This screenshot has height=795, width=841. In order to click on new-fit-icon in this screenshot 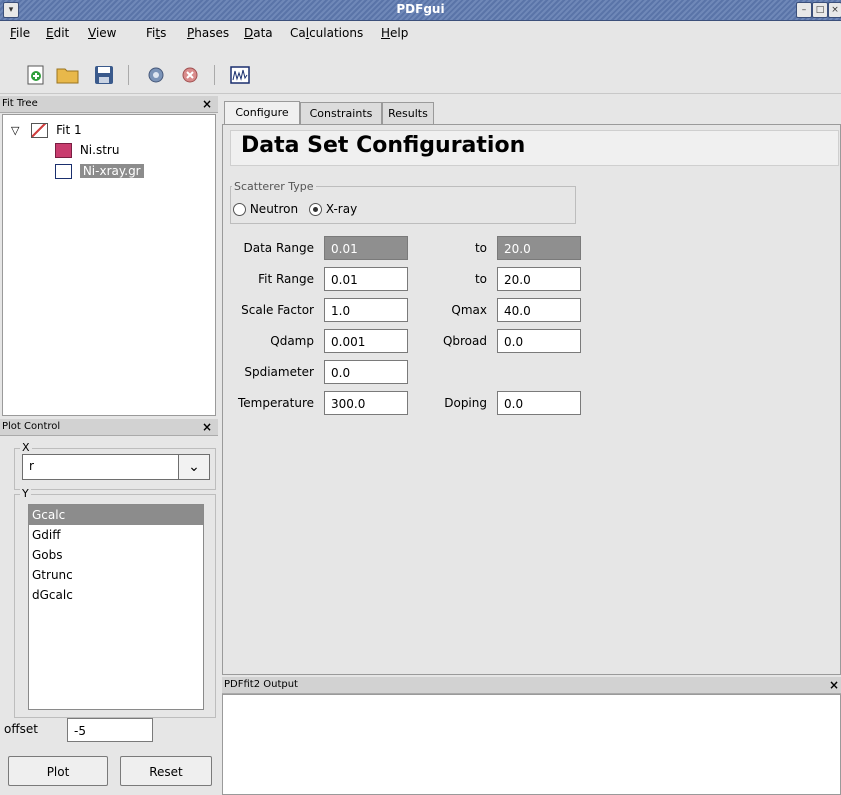, I will do `click(36, 75)`.